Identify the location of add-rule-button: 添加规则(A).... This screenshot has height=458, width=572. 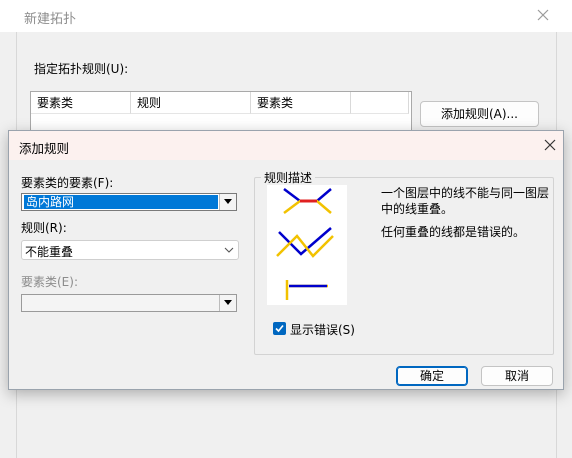
(479, 114).